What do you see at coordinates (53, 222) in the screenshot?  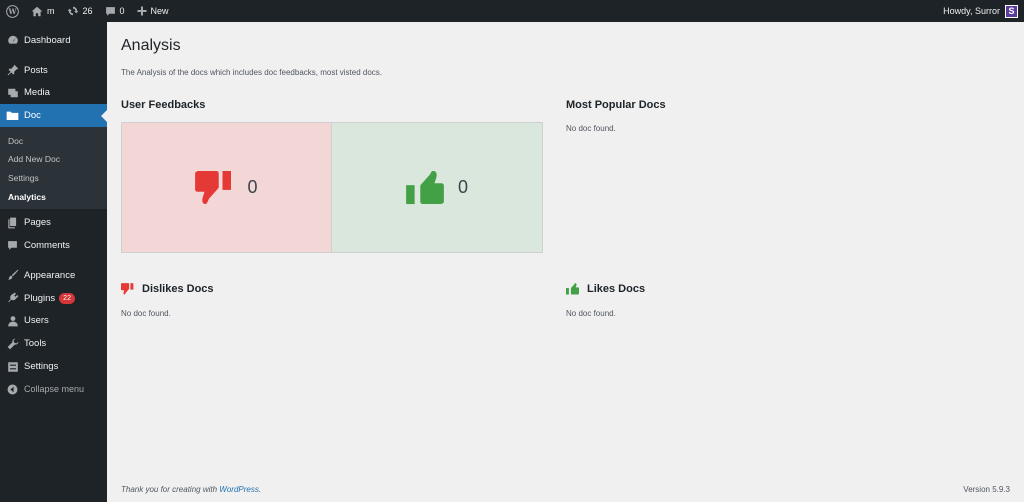 I see `sidebar-item-pages: Pages` at bounding box center [53, 222].